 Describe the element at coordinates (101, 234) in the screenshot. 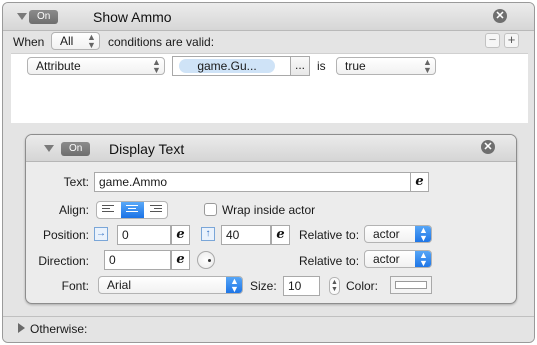

I see `x-arrow-icon: →` at that location.